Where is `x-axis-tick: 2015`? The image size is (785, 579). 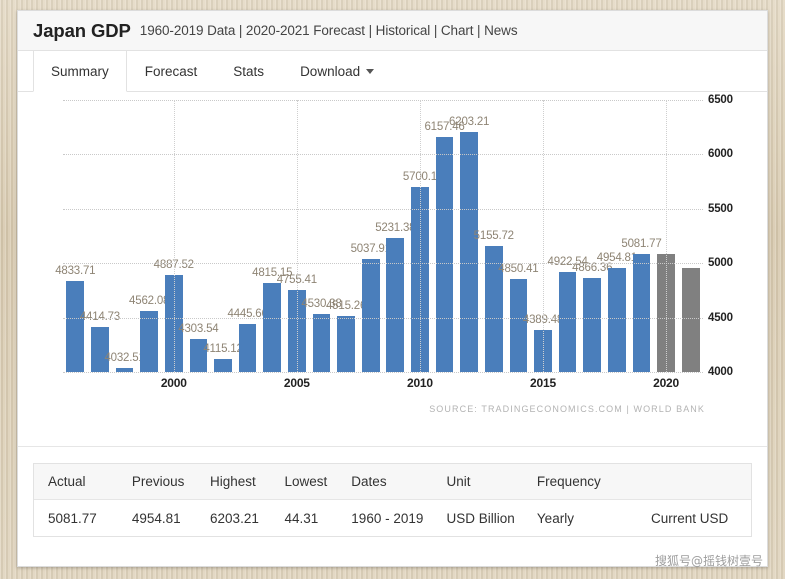
x-axis-tick: 2015 is located at coordinates (543, 383).